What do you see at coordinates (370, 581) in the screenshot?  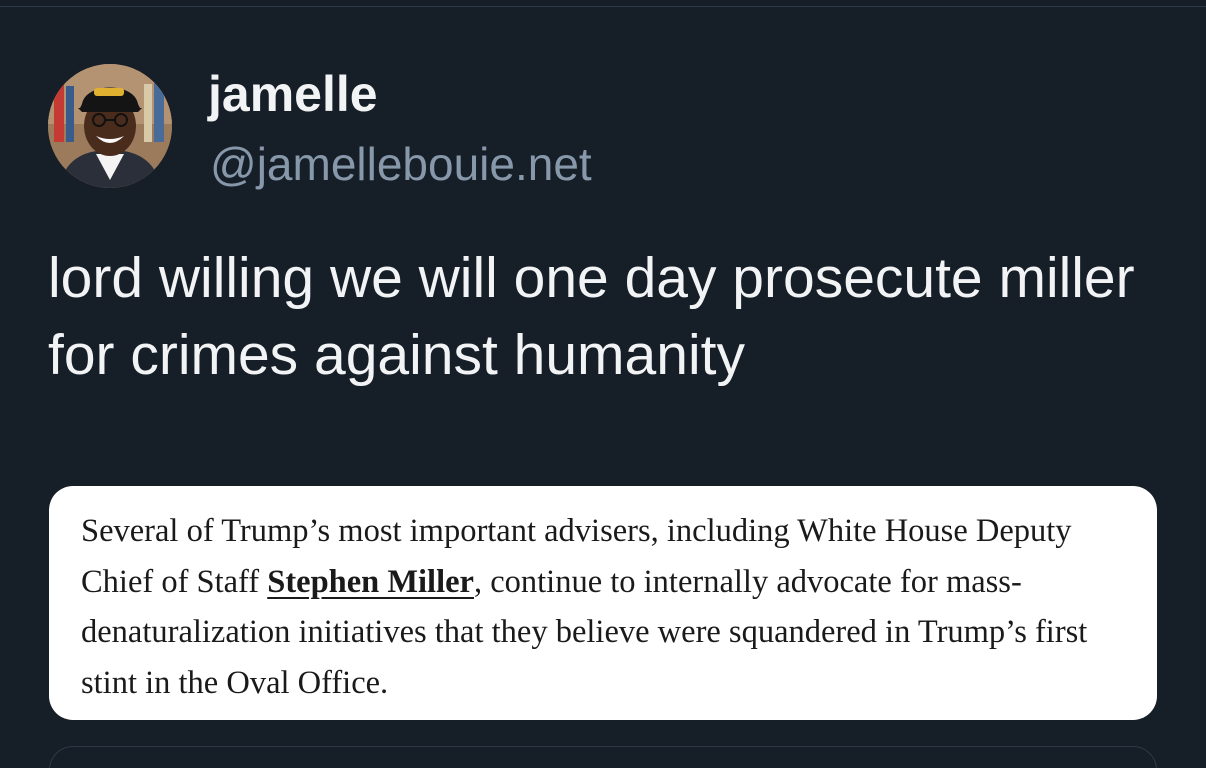 I see `quote-link-stephen-miller: Stephen Miller` at bounding box center [370, 581].